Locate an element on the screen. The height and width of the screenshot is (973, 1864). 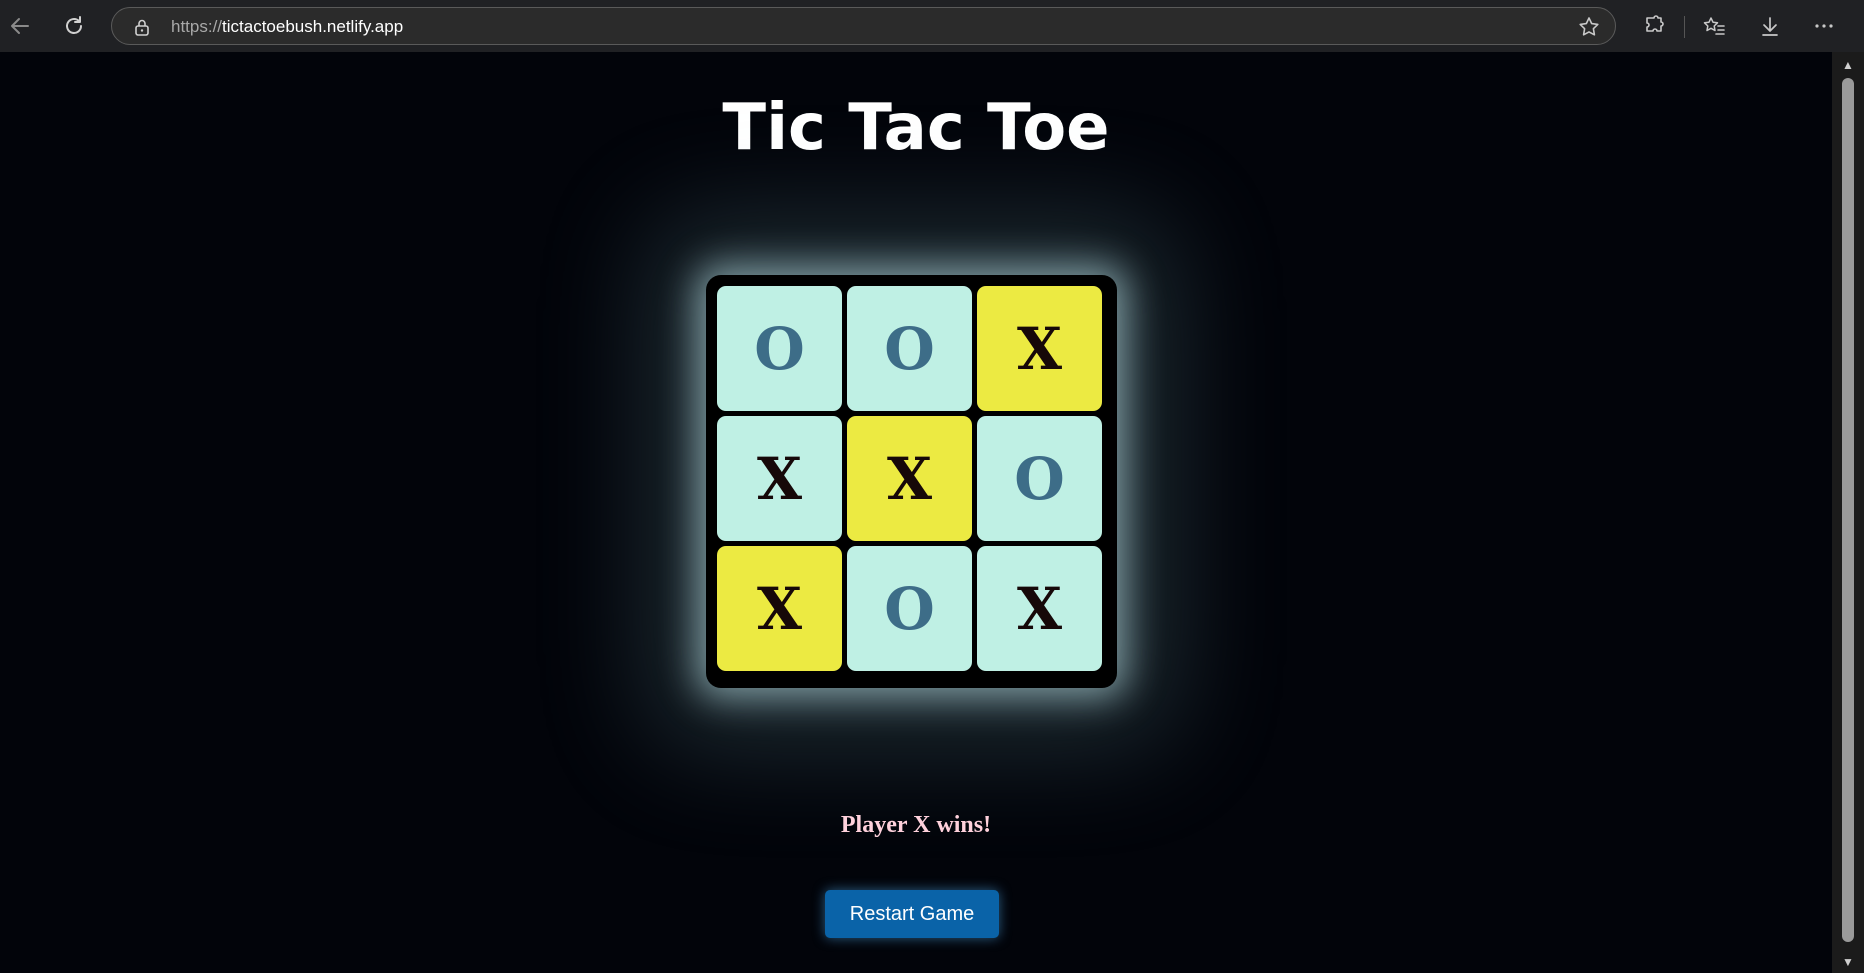
browser-toolbar: https://tictactoebush.netlify.app is located at coordinates (932, 26).